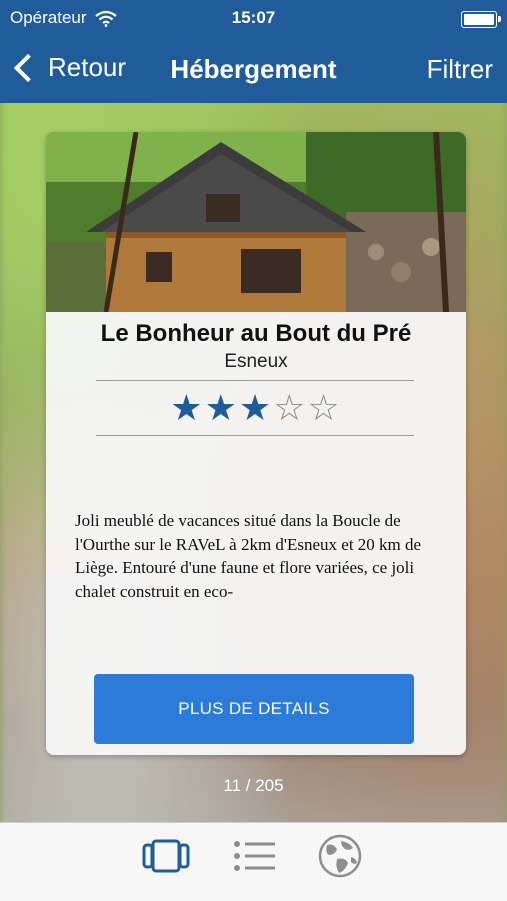  I want to click on accommodation-city: Esneux, so click(256, 361).